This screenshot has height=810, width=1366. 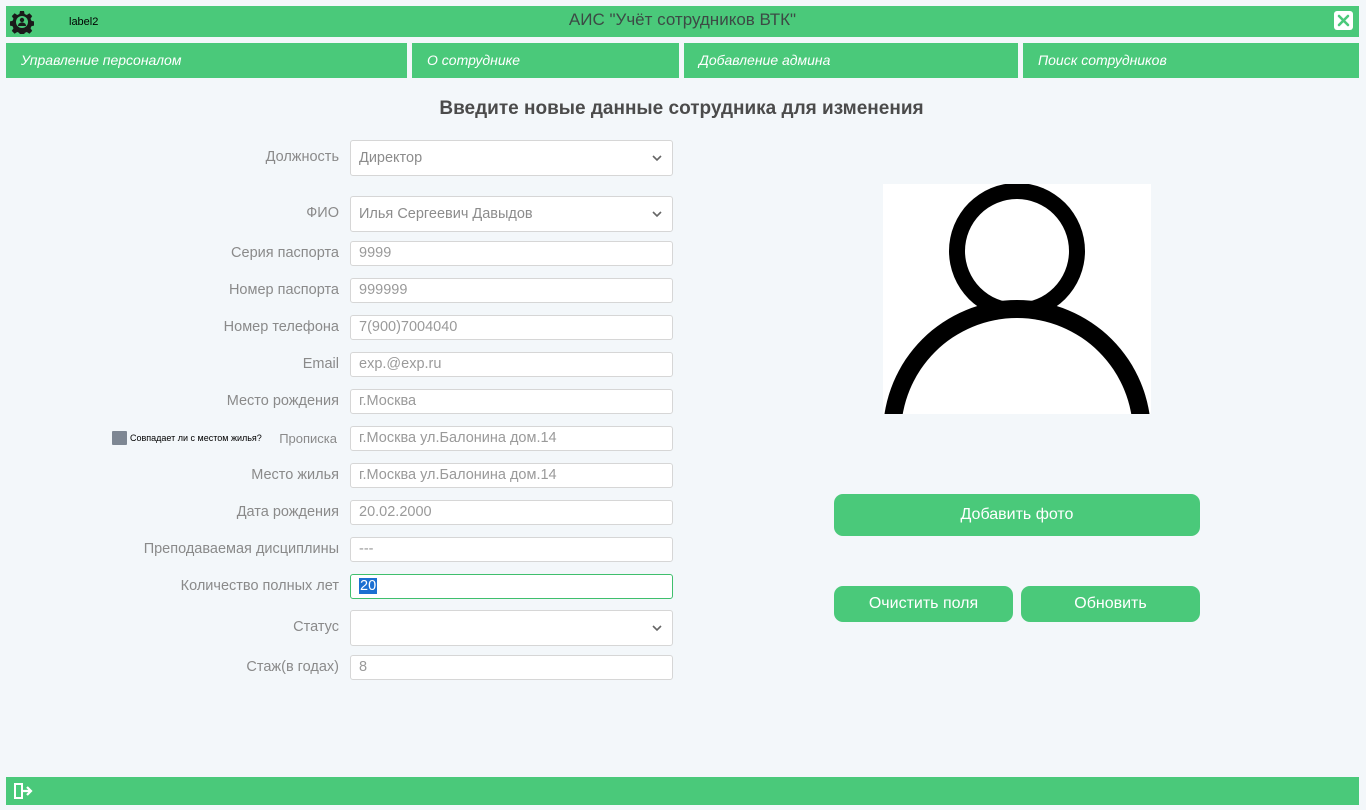 What do you see at coordinates (285, 253) in the screenshot?
I see `passport-series-label: Серия паспорта` at bounding box center [285, 253].